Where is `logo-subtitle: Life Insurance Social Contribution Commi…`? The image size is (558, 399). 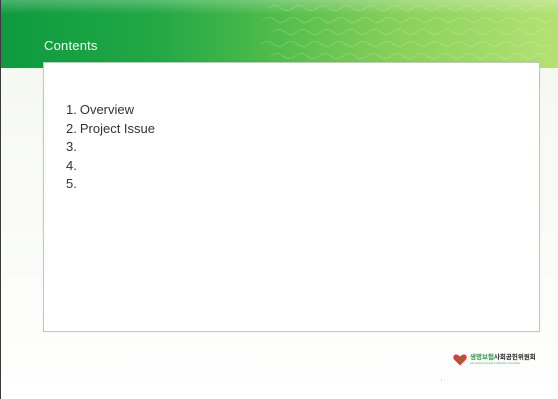 logo-subtitle: Life Insurance Social Contribution Commi… is located at coordinates (495, 363).